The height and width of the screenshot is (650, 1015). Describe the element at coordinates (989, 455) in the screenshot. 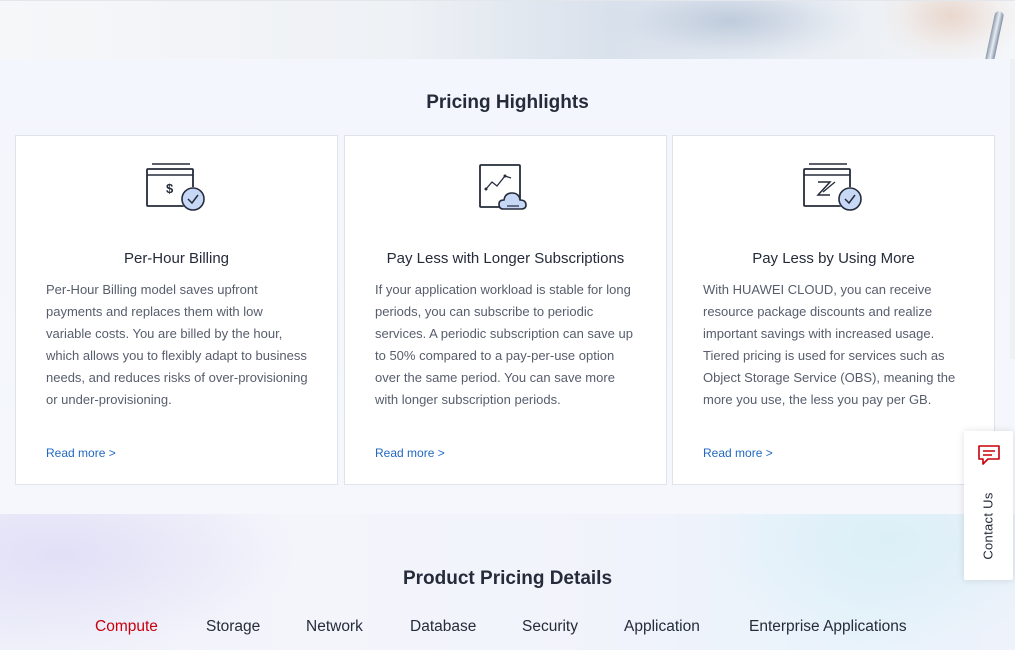

I see `chat-icon` at that location.